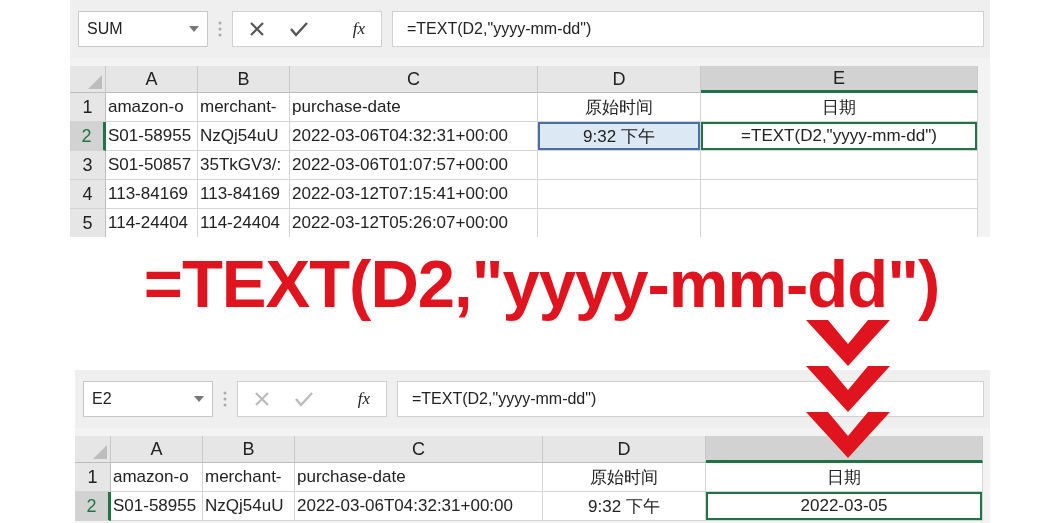 The height and width of the screenshot is (523, 1043). Describe the element at coordinates (148, 399) in the screenshot. I see `name-box: E2` at that location.